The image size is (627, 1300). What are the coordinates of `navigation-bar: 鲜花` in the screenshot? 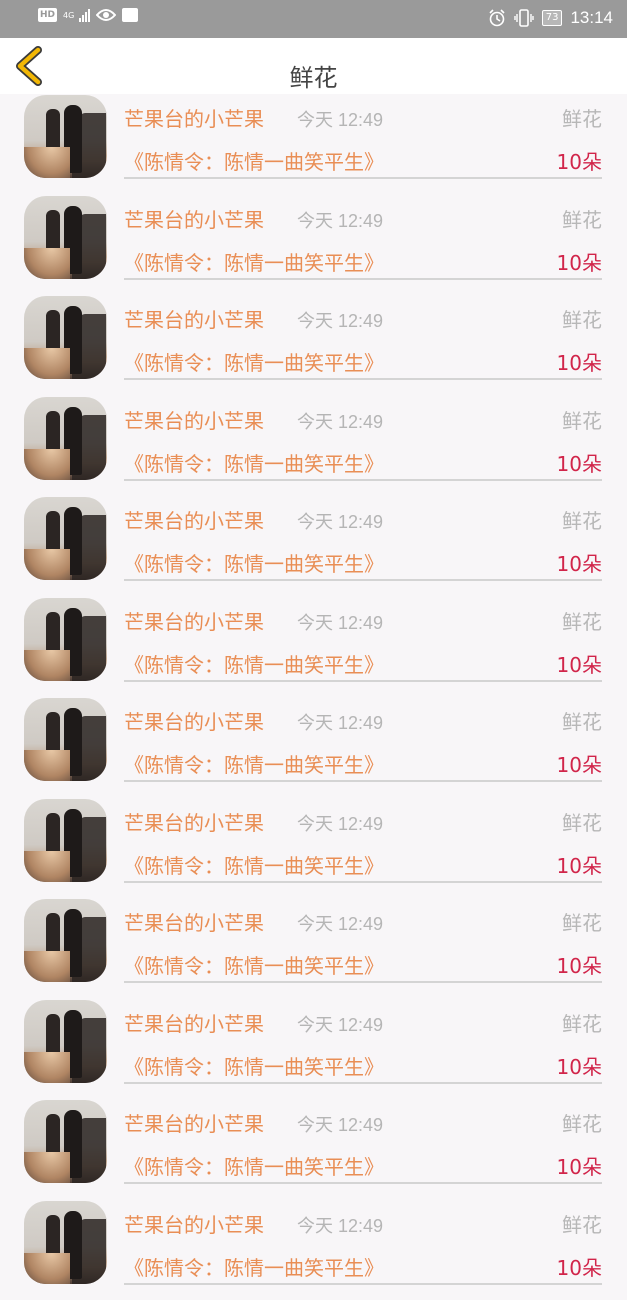 It's located at (313, 66).